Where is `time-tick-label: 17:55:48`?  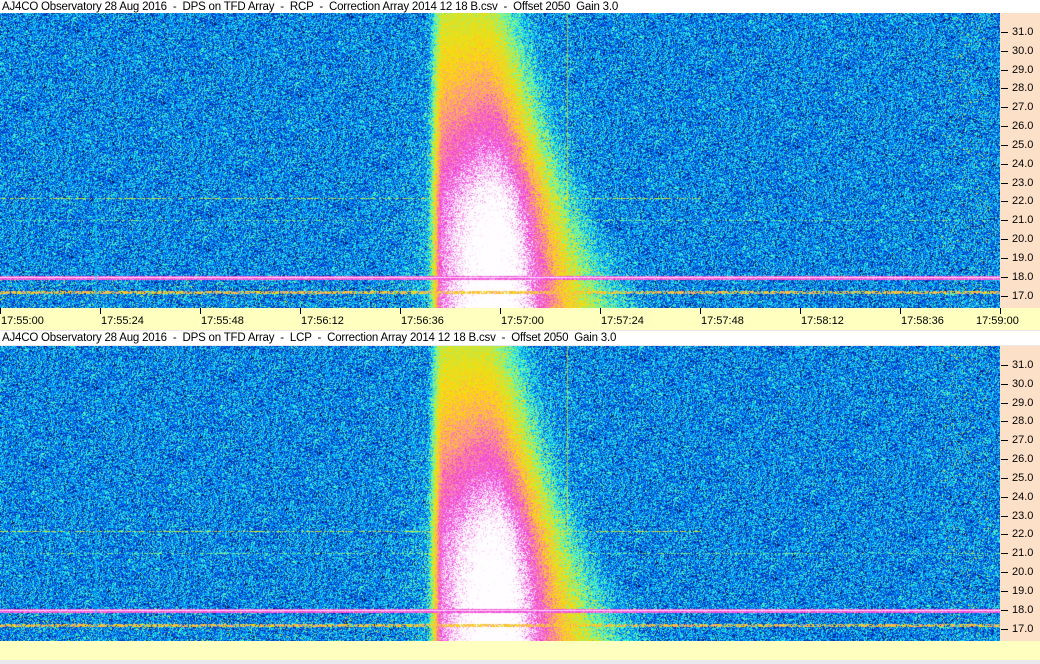 time-tick-label: 17:55:48 is located at coordinates (222, 321).